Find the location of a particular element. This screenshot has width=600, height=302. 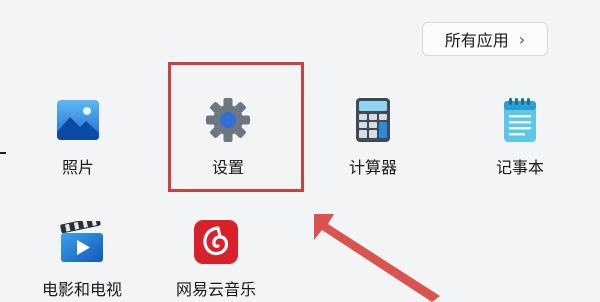

app-label-movies-tv: 电影和电视 is located at coordinates (82, 289).